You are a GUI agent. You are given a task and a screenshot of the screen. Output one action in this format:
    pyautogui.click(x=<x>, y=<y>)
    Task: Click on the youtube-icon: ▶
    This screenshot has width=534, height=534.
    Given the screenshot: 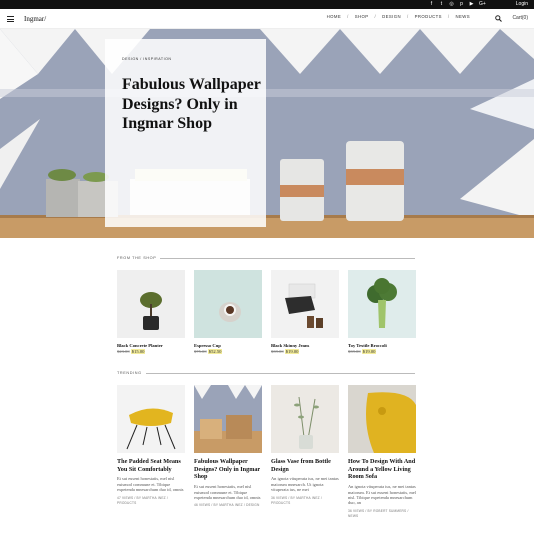 What is the action you would take?
    pyautogui.click(x=471, y=4)
    